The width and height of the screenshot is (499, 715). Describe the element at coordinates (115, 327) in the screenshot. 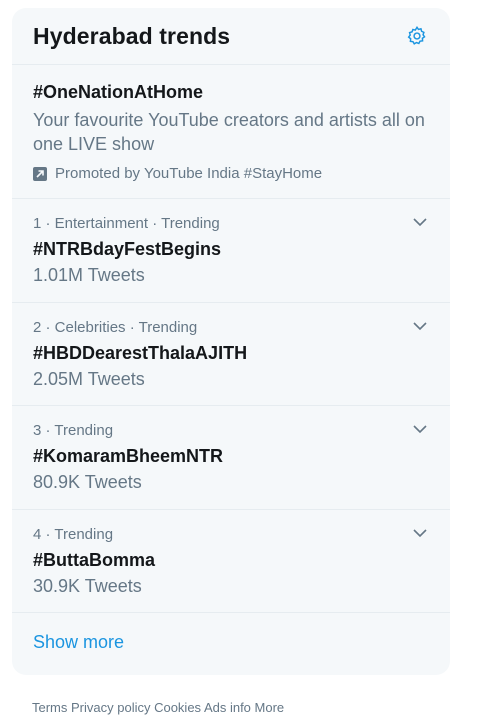

I see `trend-meta: 2 · Celebrities · Trending` at that location.